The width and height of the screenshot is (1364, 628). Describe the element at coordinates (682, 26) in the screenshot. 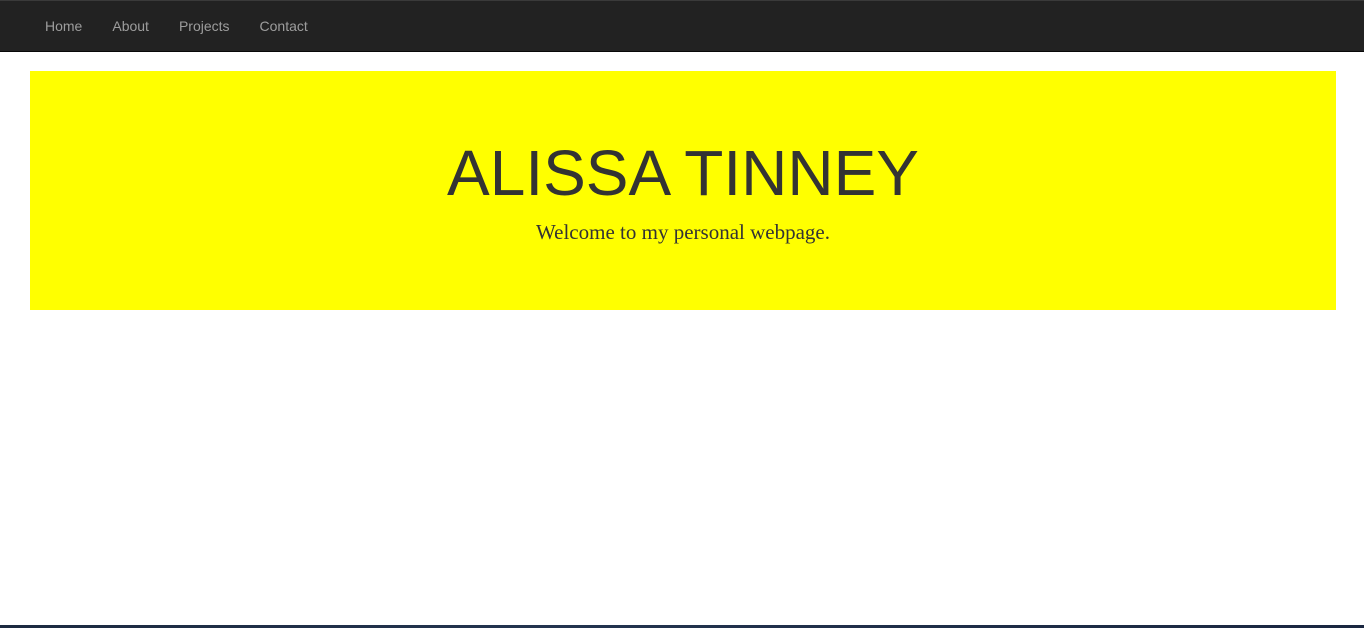

I see `navbar: Home About Projects Contact` at that location.